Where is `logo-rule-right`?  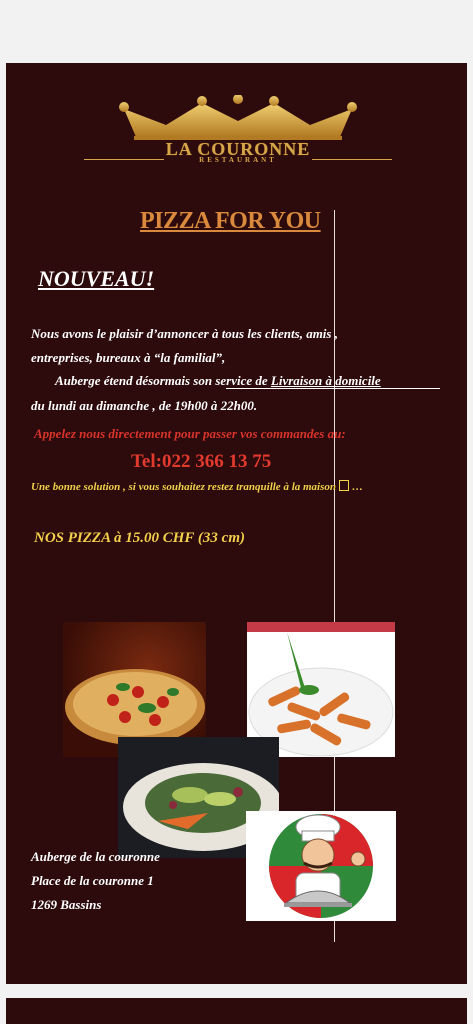
logo-rule-right is located at coordinates (352, 159).